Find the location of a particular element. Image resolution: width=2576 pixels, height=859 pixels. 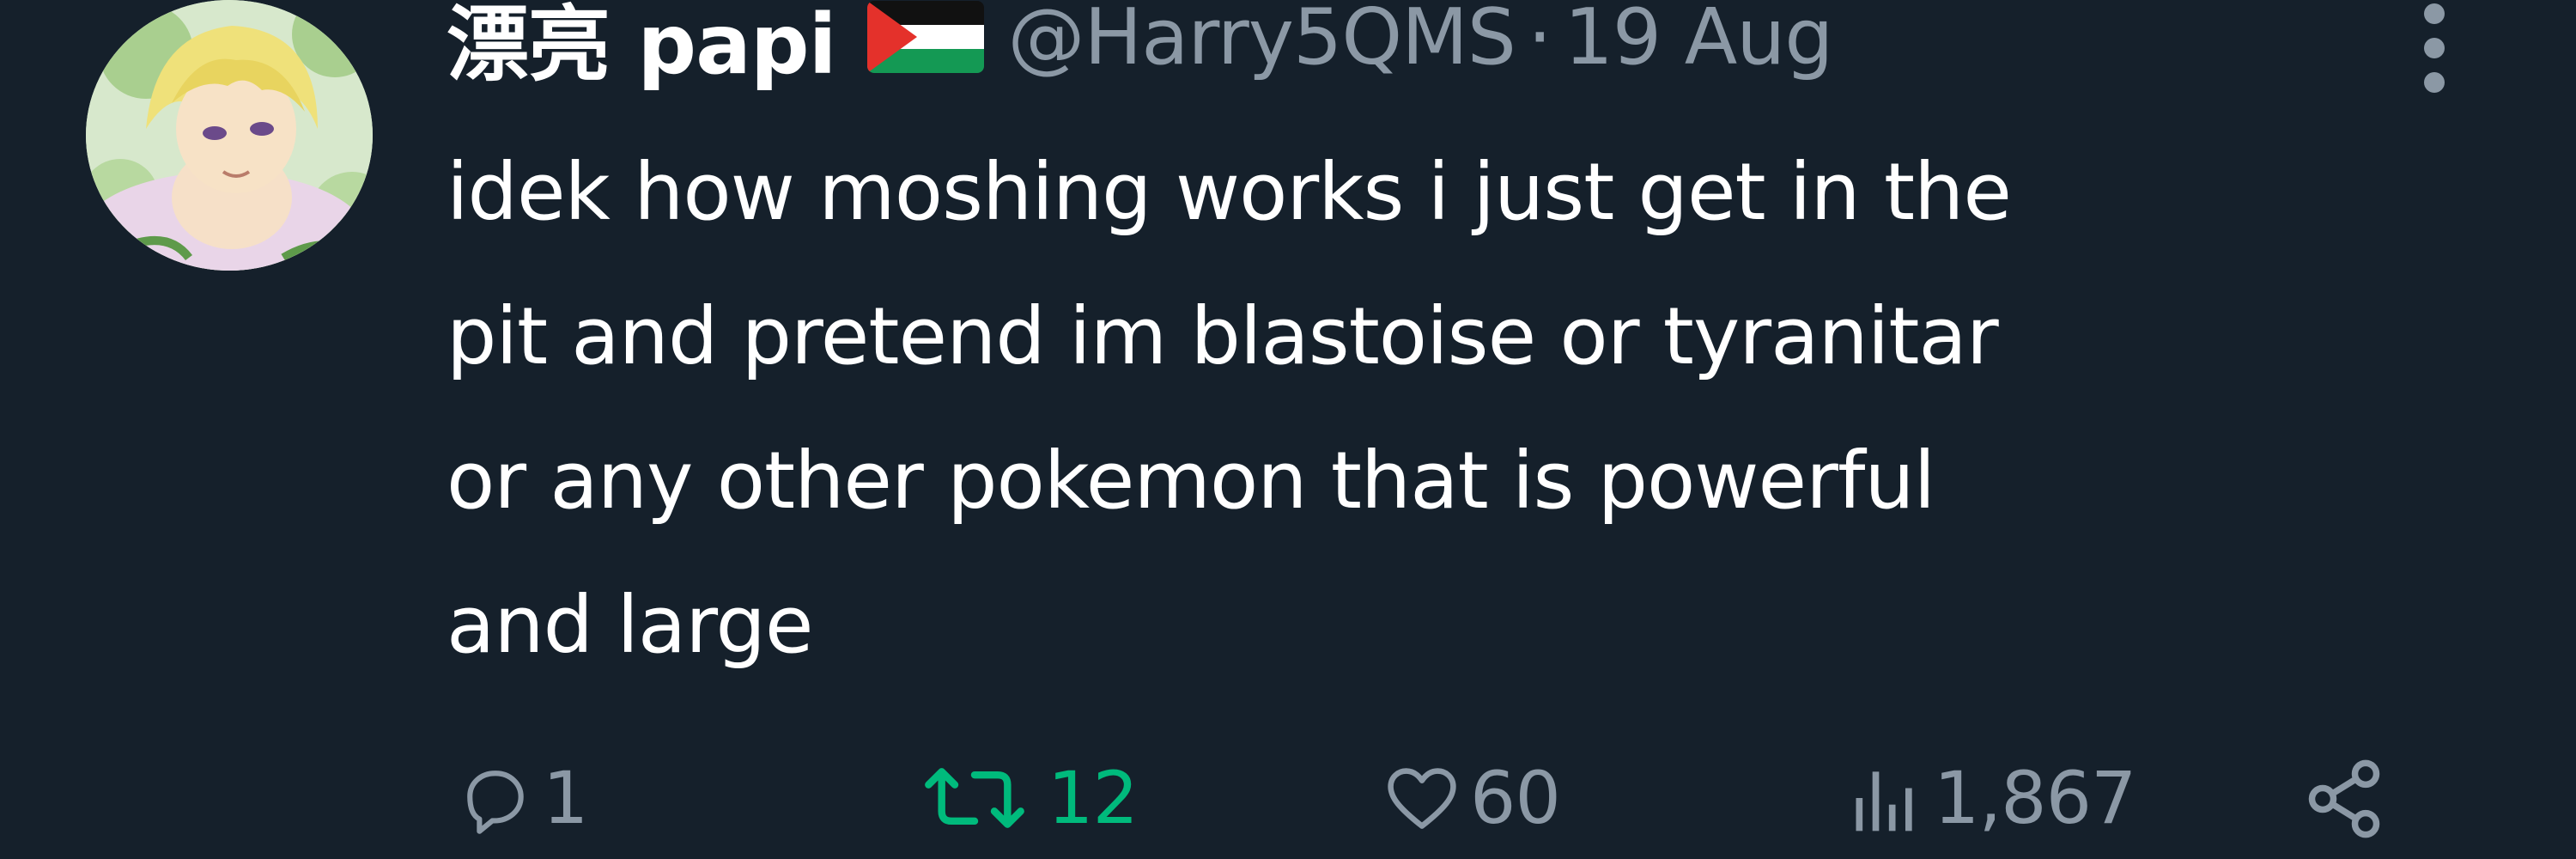

more-options-button is located at coordinates (2434, 47).